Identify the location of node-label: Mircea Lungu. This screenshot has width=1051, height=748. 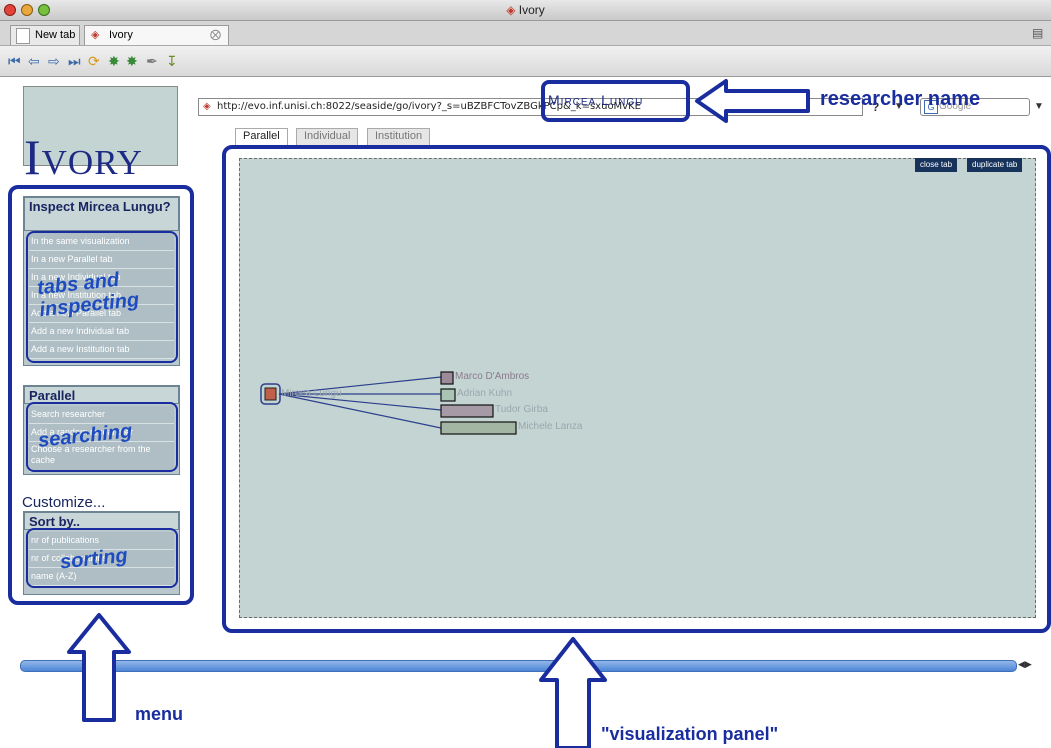
(311, 393).